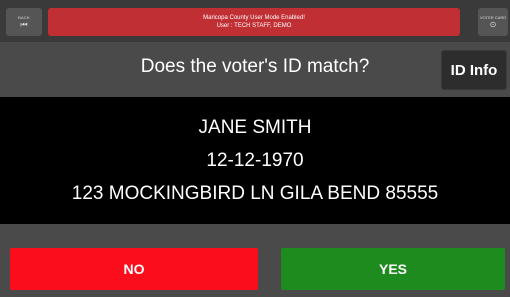 The width and height of the screenshot is (510, 297). I want to click on back-button: BACK ⏮, so click(24, 22).